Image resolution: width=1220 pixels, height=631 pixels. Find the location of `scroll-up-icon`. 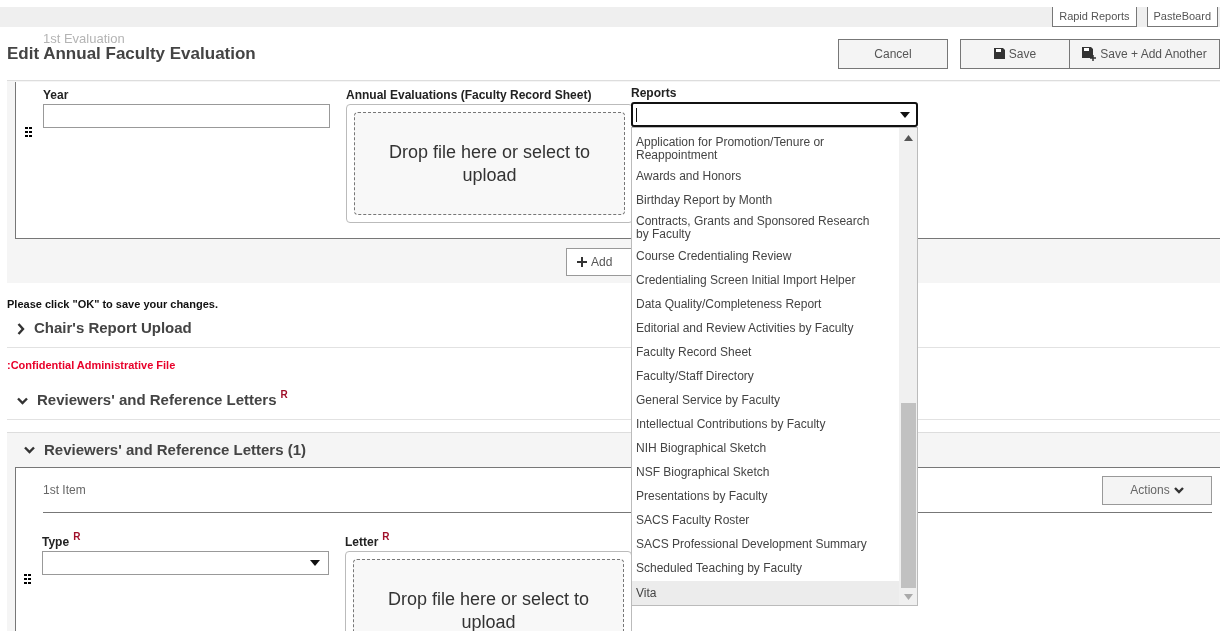

scroll-up-icon is located at coordinates (908, 138).